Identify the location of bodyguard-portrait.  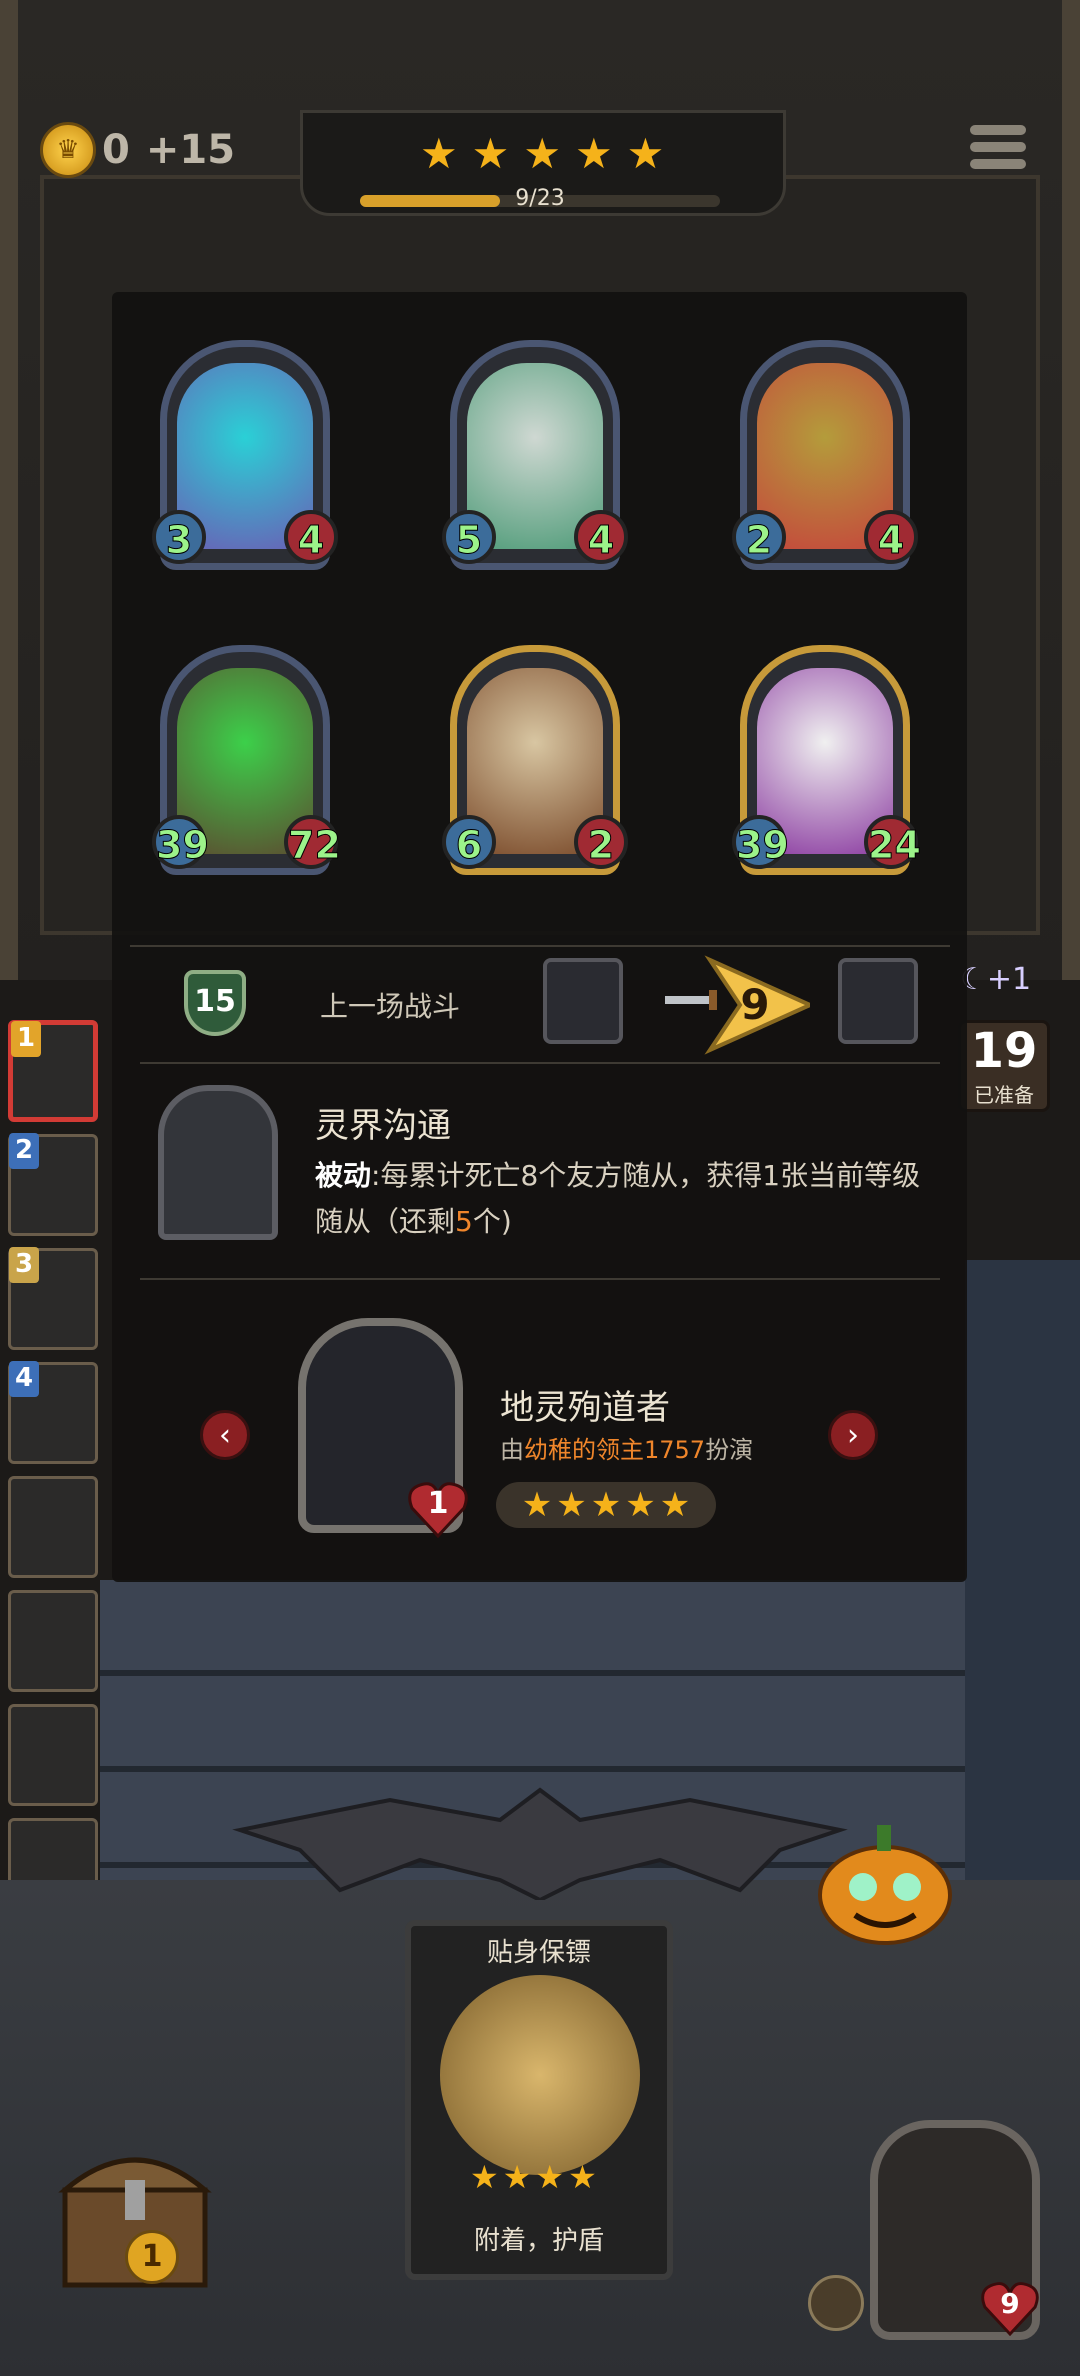
(540, 2075).